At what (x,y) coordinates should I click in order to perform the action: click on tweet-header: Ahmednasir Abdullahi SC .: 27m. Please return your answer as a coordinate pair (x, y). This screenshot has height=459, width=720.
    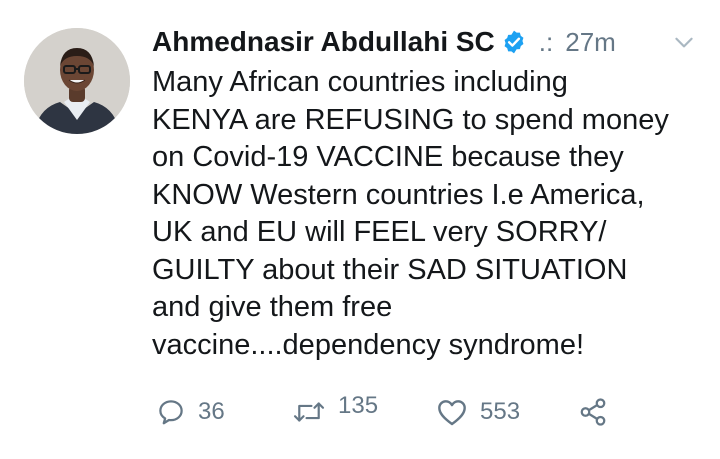
    Looking at the image, I should click on (424, 42).